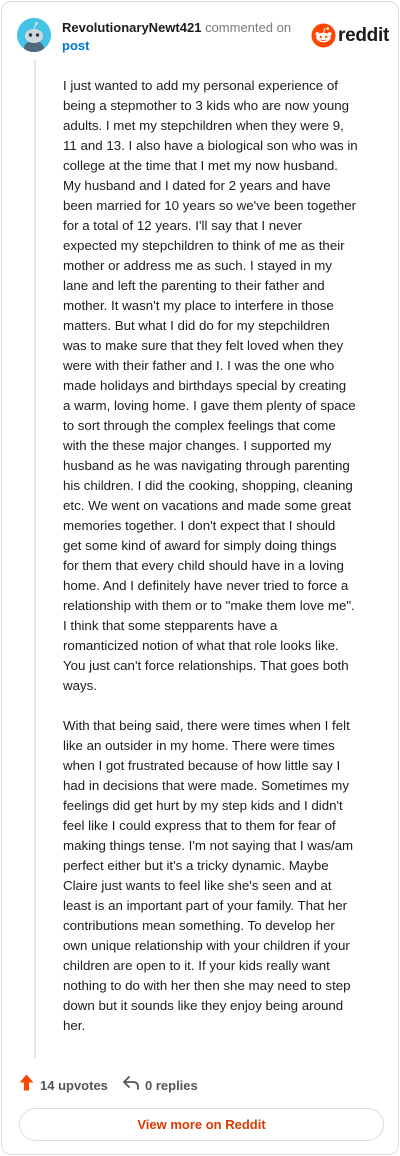 This screenshot has height=1156, width=400. I want to click on reddit-logo-icon, so click(323, 38).